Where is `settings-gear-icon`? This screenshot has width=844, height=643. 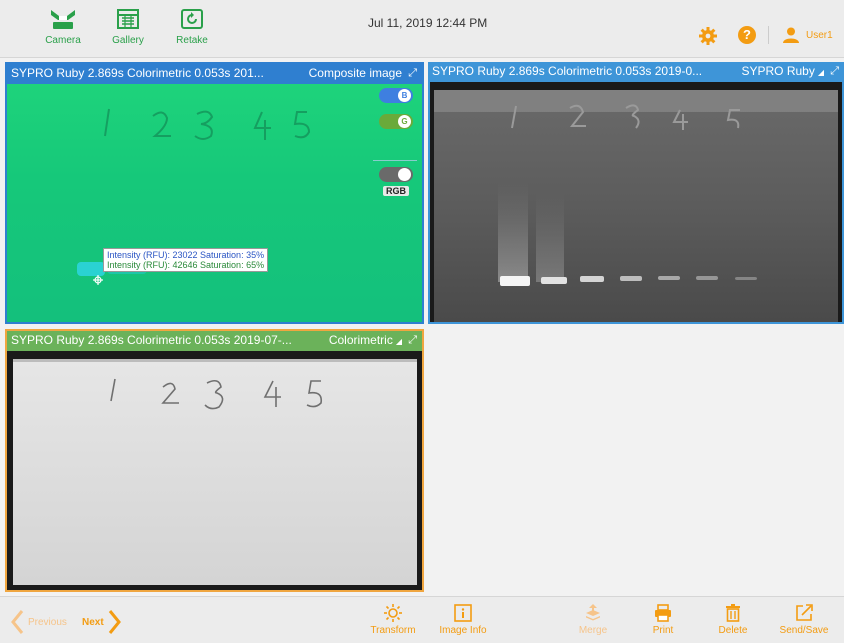
settings-gear-icon is located at coordinates (708, 37).